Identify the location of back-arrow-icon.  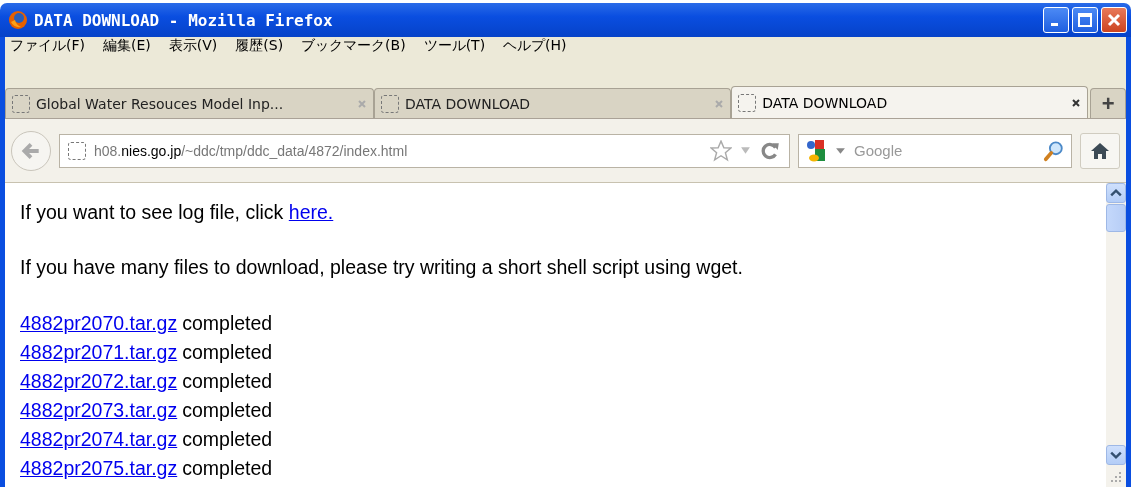
(31, 150).